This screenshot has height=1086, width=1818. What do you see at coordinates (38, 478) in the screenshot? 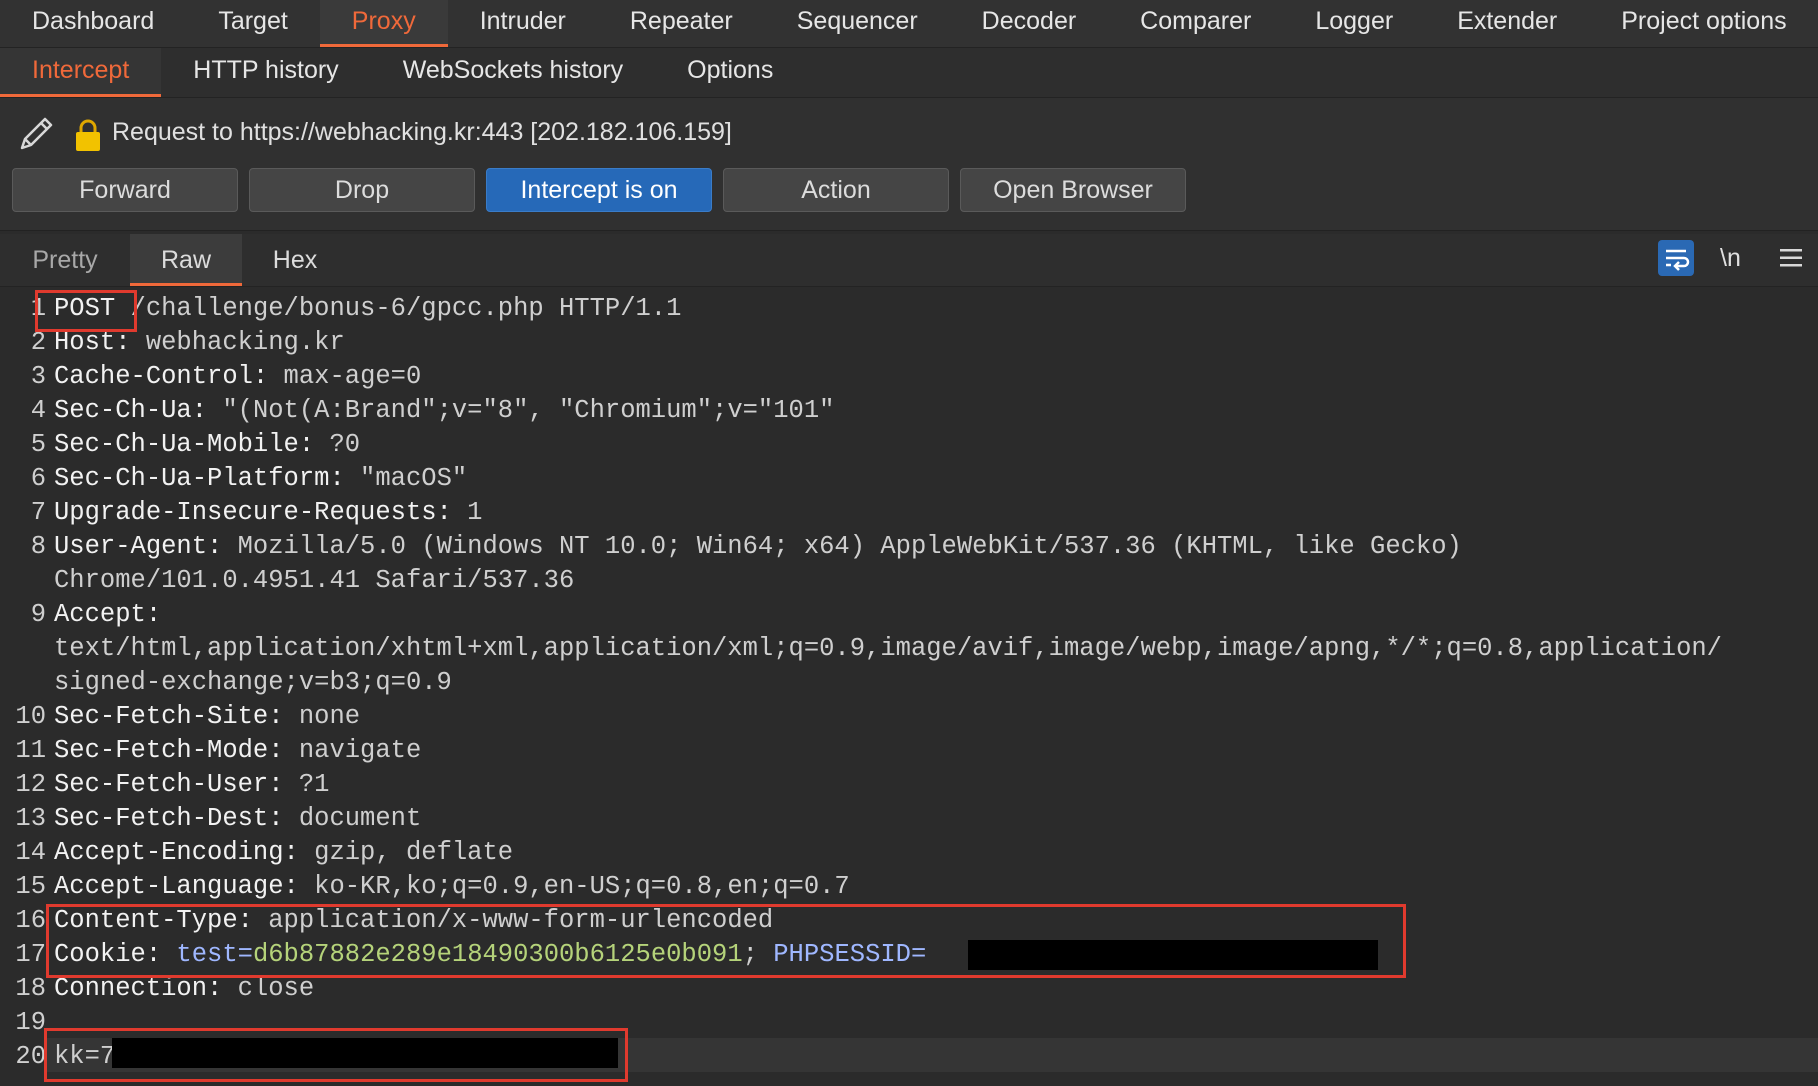
I see `line-number: 6` at bounding box center [38, 478].